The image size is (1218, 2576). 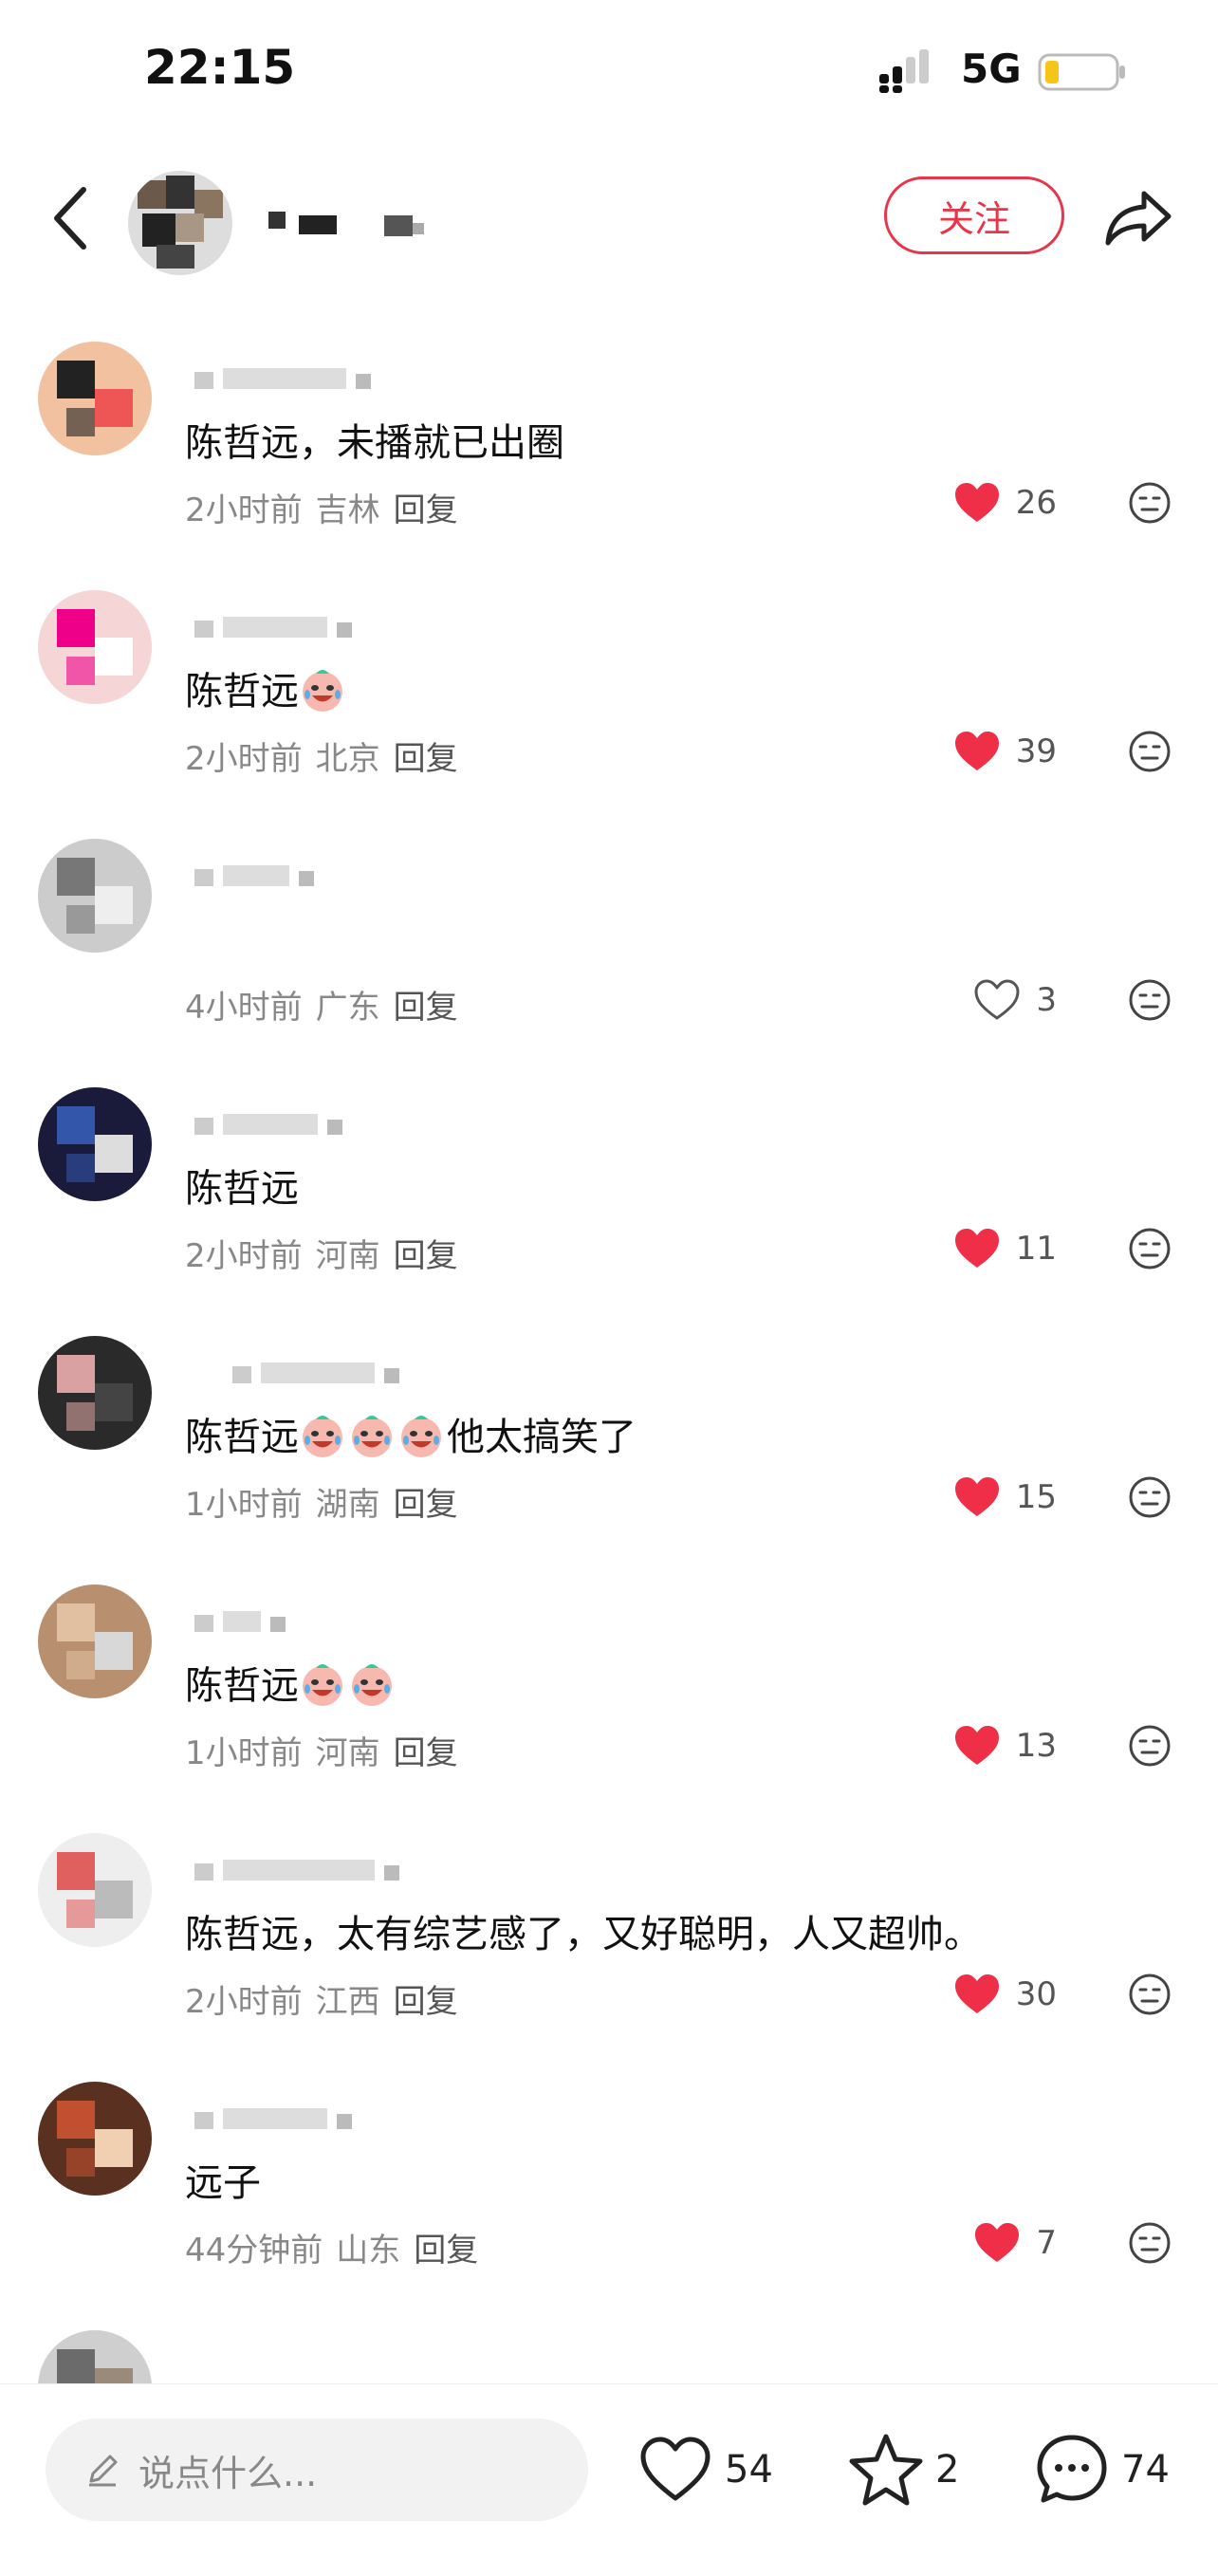 What do you see at coordinates (1005, 1497) in the screenshot?
I see `comment-like-button: 15` at bounding box center [1005, 1497].